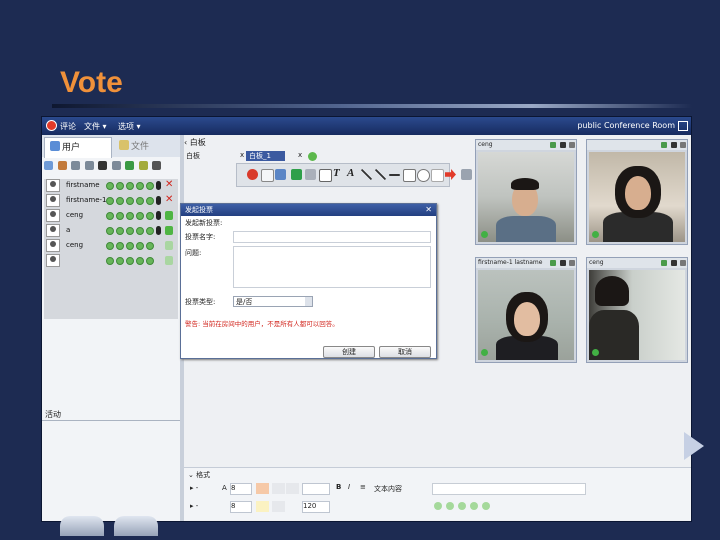 The height and width of the screenshot is (540, 720). Describe the element at coordinates (694, 446) in the screenshot. I see `next-slide-icon` at that location.